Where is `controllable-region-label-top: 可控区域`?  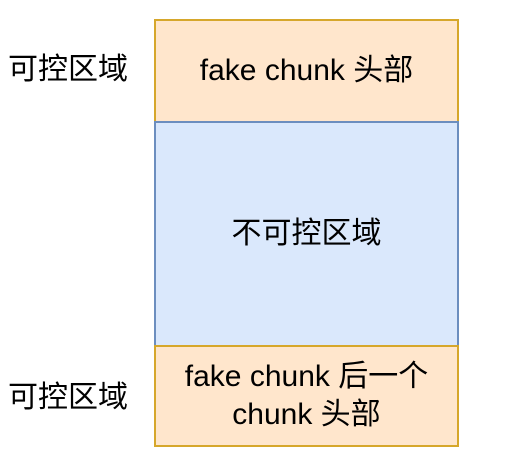 controllable-region-label-top: 可控区域 is located at coordinates (68, 69).